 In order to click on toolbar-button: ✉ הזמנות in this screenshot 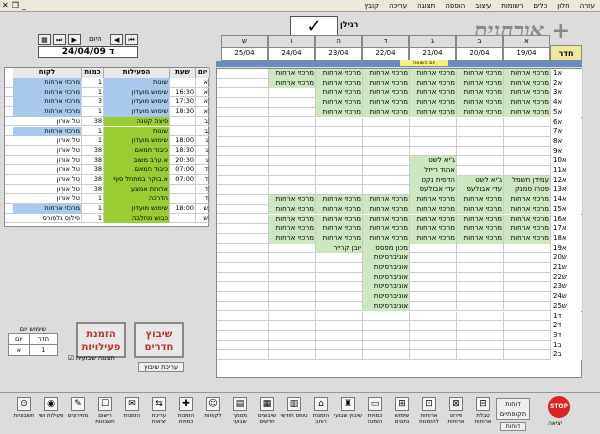, I will do `click(132, 414)`.